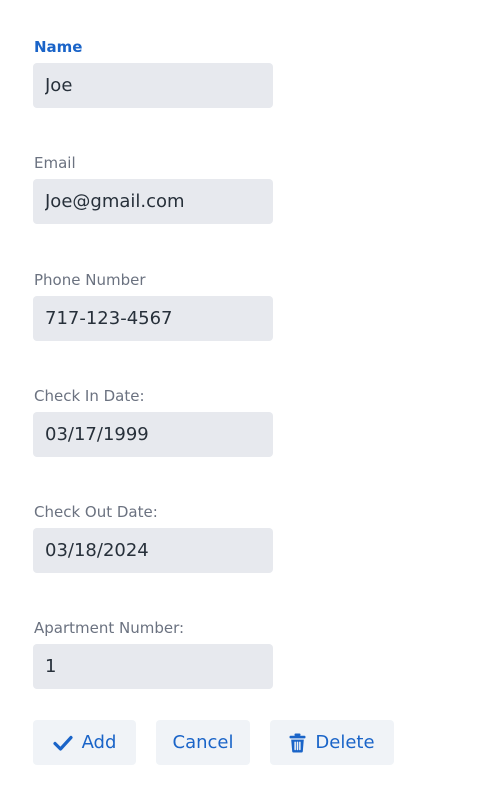 The width and height of the screenshot is (486, 791). What do you see at coordinates (345, 742) in the screenshot?
I see `delete-button-label: Delete` at bounding box center [345, 742].